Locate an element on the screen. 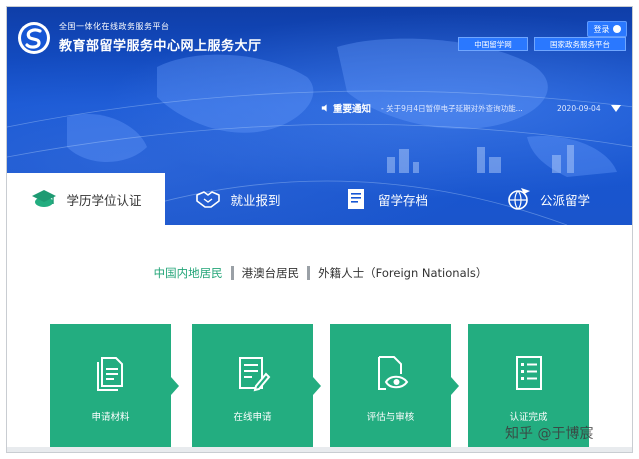 Image resolution: width=639 pixels, height=459 pixels. platform-subtitle: 全国一体化在线政务服务平台 is located at coordinates (114, 26).